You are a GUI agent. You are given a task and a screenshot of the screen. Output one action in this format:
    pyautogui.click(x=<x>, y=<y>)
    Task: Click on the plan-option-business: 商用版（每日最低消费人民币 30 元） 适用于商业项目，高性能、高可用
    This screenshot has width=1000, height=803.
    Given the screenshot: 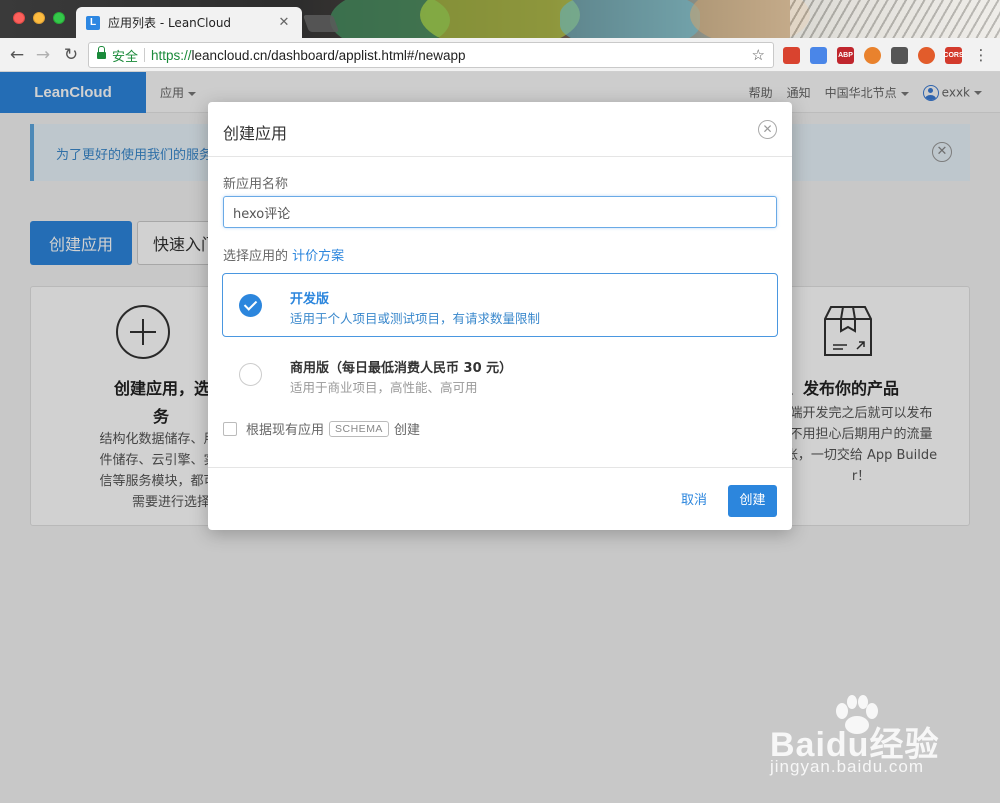 What is the action you would take?
    pyautogui.click(x=500, y=374)
    